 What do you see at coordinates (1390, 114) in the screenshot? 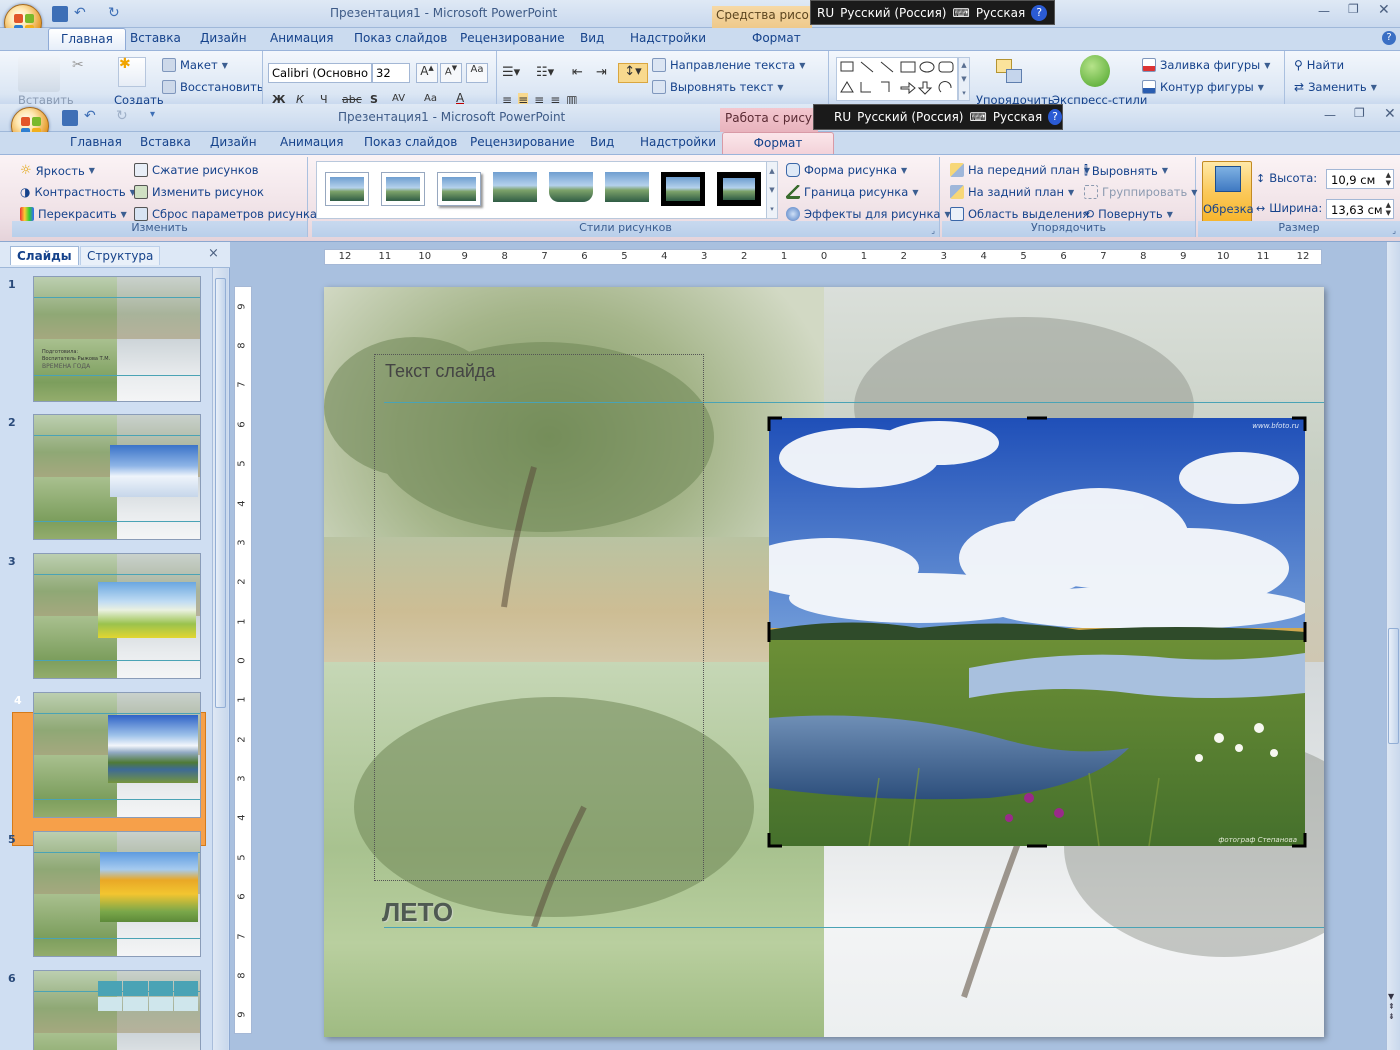
I see `close-icon: ✕` at bounding box center [1390, 114].